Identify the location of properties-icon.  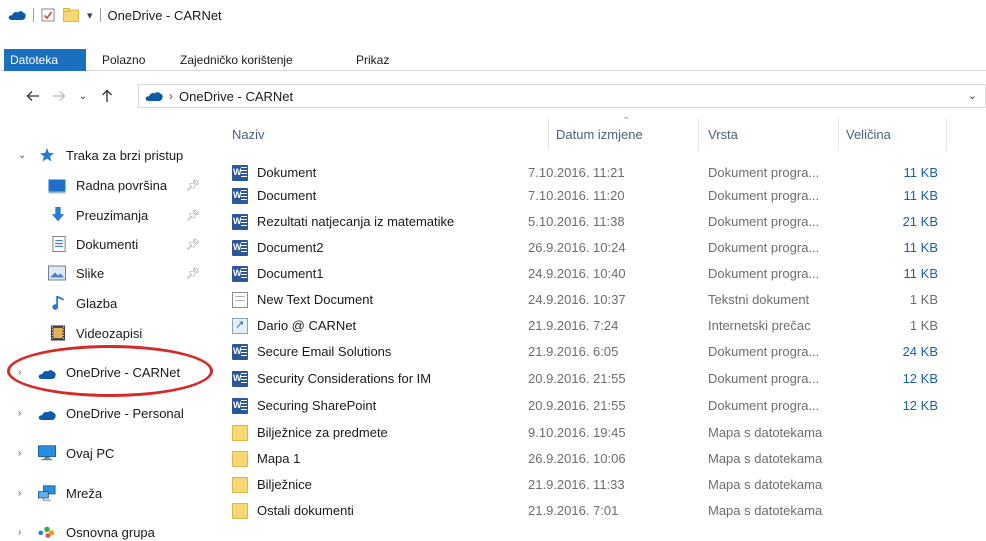
(48, 15).